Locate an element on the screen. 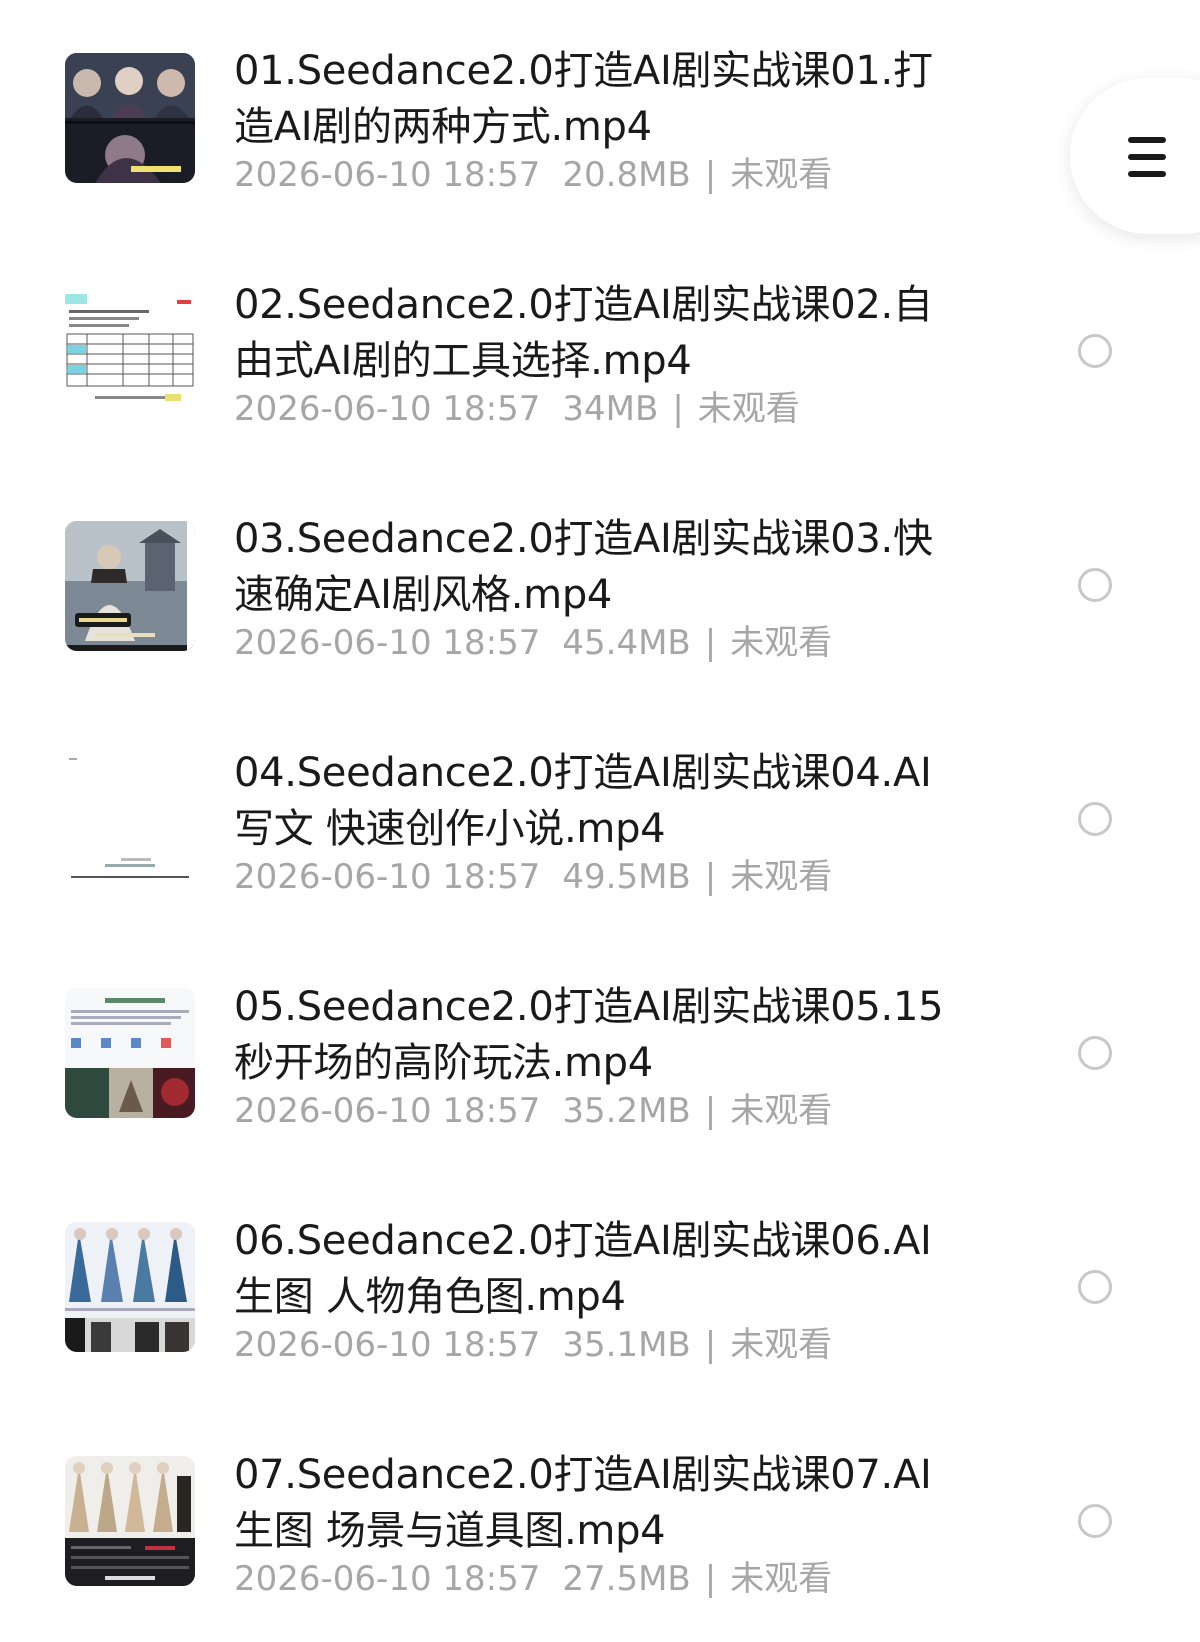 The height and width of the screenshot is (1642, 1200). webpage-images-thumbnail-icon is located at coordinates (130, 1053).